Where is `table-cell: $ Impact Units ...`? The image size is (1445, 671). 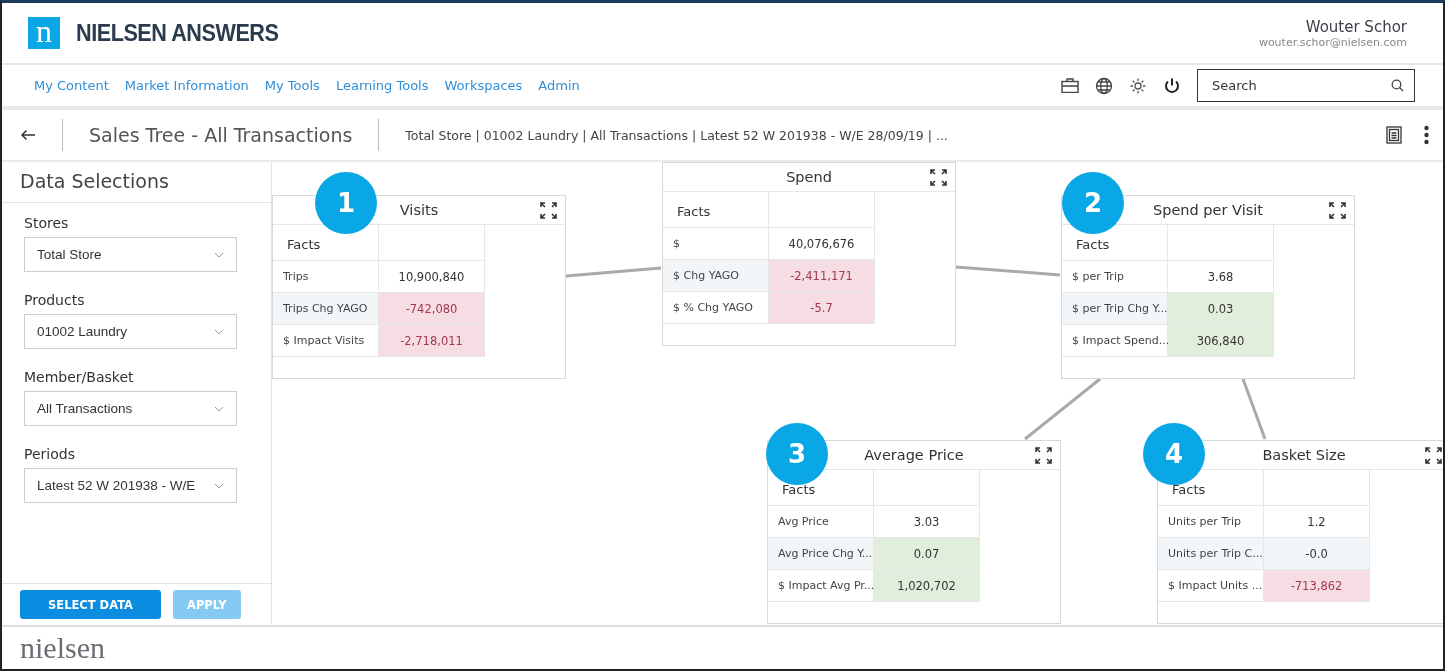 table-cell: $ Impact Units ... is located at coordinates (1211, 586).